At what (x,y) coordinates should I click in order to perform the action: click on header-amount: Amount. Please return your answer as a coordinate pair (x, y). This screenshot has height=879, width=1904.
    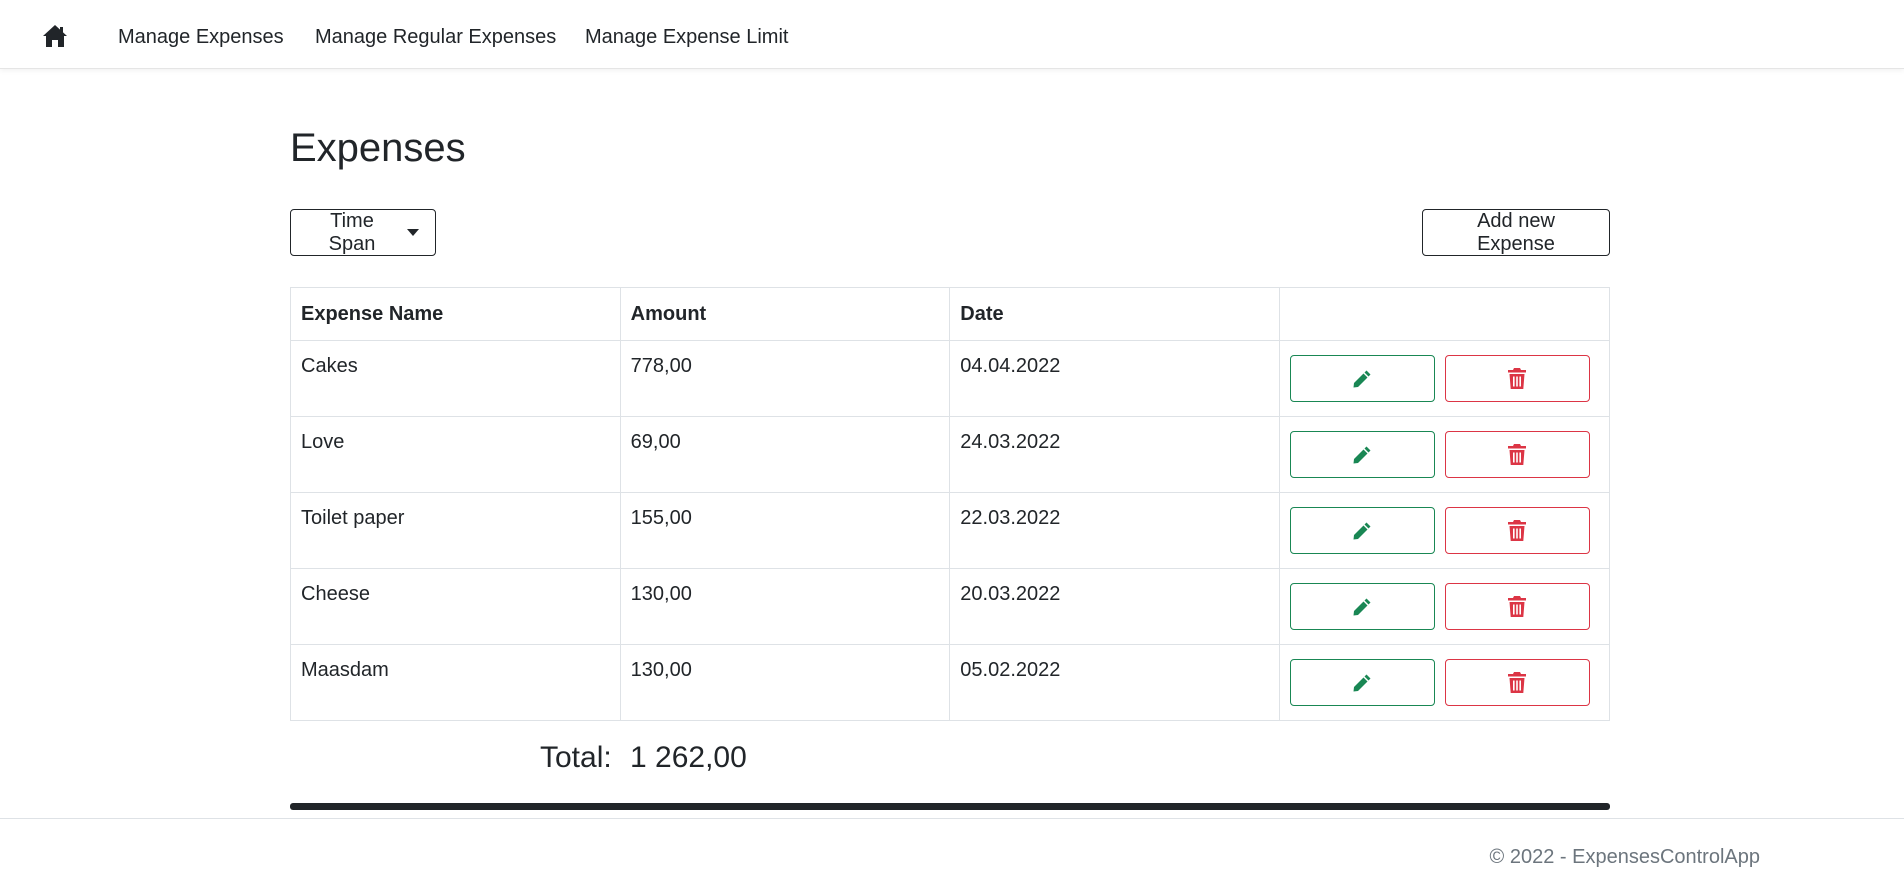
    Looking at the image, I should click on (785, 314).